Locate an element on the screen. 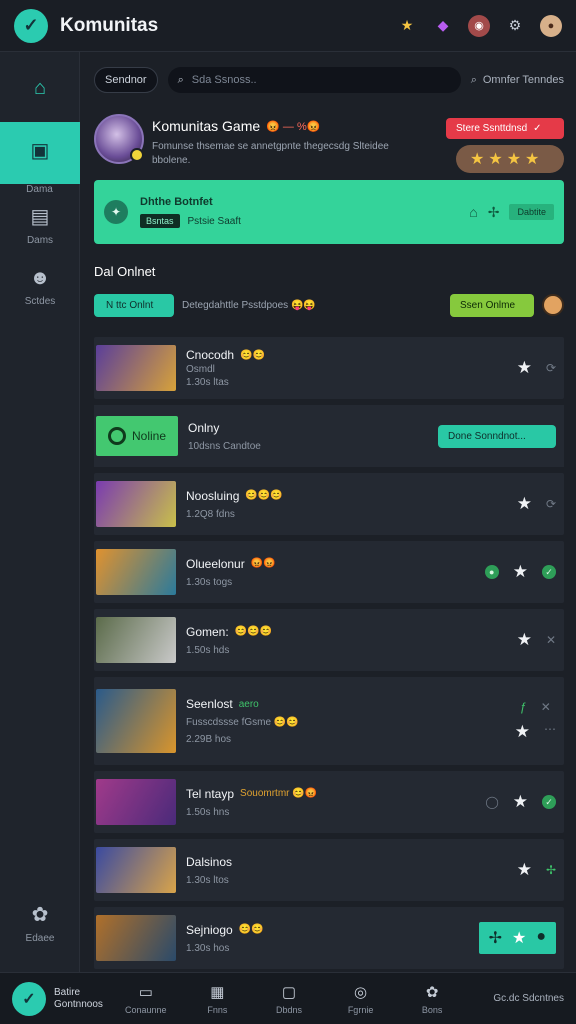 This screenshot has height=1024, width=576. game-name: Cnocodh 😊😊 is located at coordinates (351, 355).